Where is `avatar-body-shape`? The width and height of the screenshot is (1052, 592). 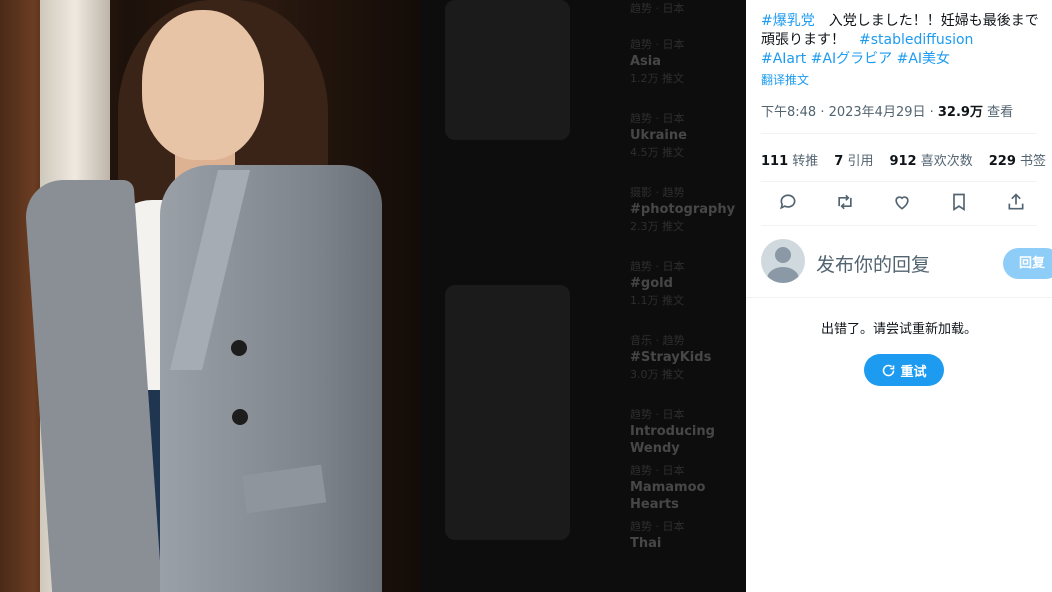
avatar-body-shape is located at coordinates (783, 275).